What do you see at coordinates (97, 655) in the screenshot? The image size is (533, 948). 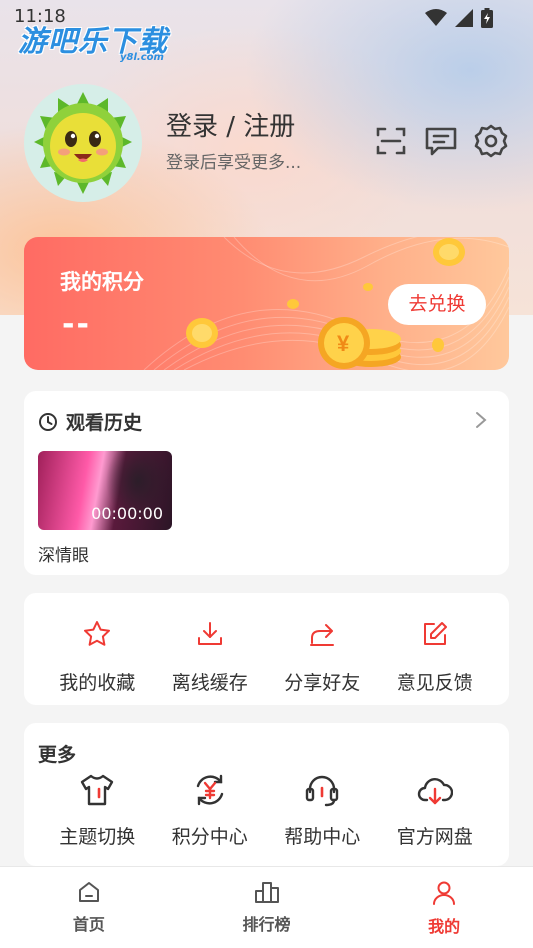 I see `quick-action-favorites: 我的收藏` at bounding box center [97, 655].